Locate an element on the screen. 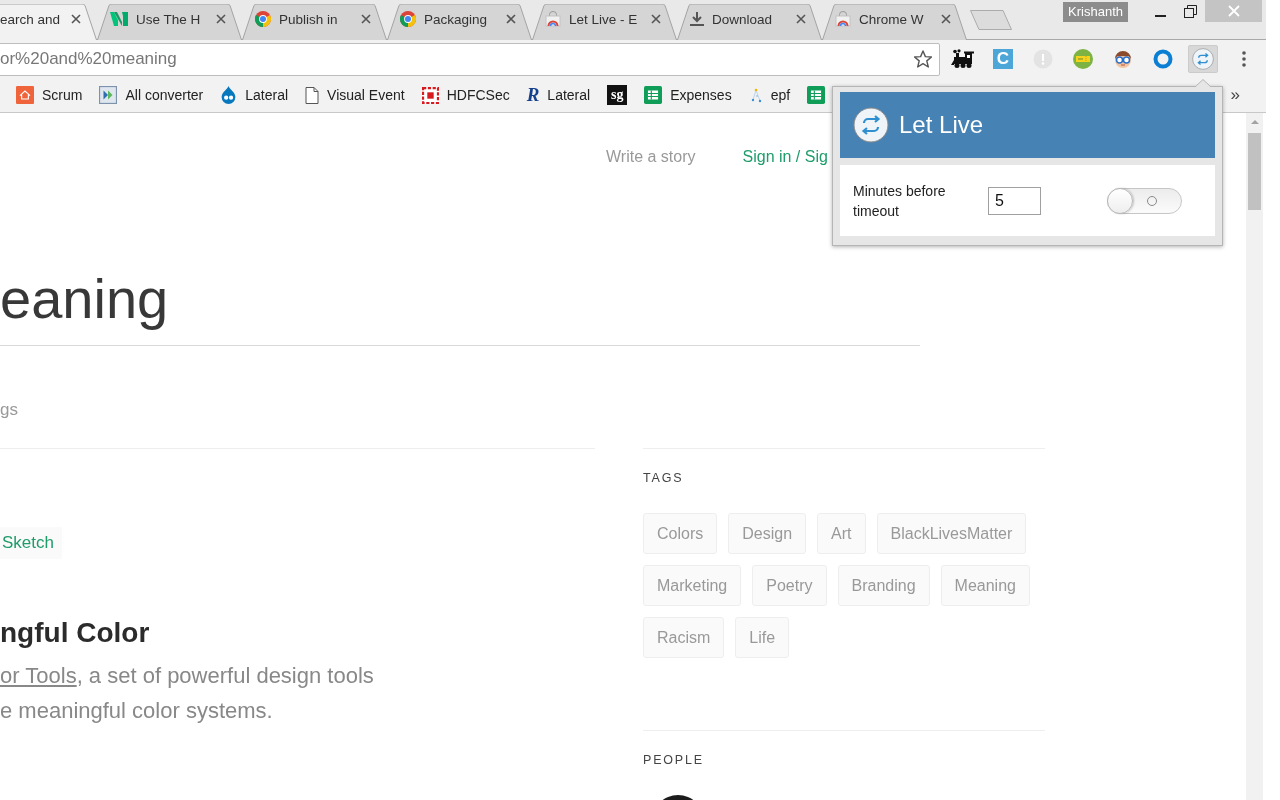 The image size is (1280, 800). house-tile-icon is located at coordinates (25, 95).